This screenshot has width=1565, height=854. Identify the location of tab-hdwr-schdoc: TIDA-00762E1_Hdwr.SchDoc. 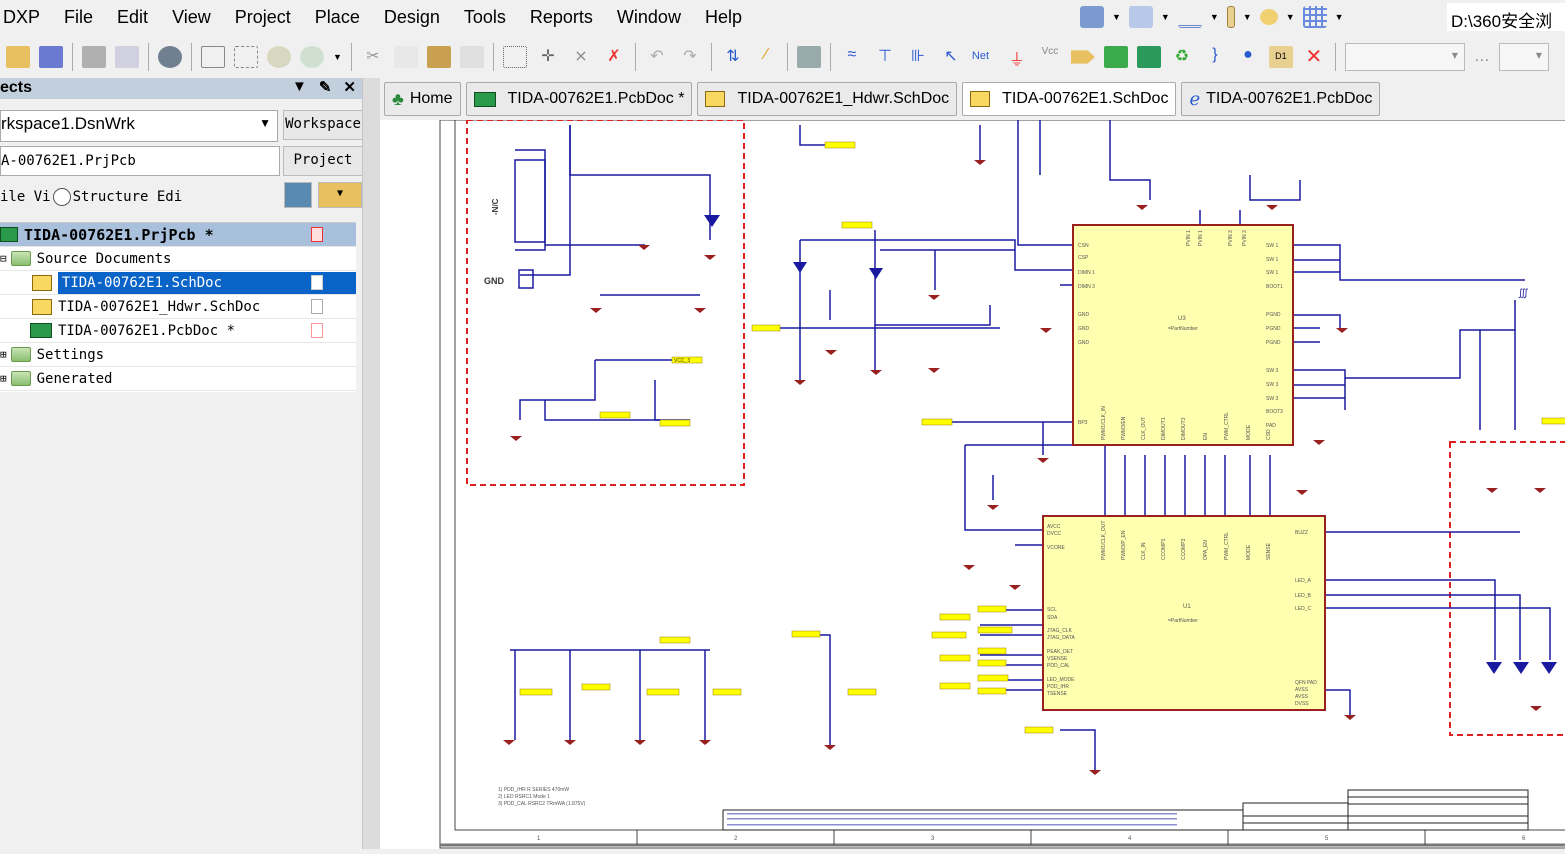
(827, 99).